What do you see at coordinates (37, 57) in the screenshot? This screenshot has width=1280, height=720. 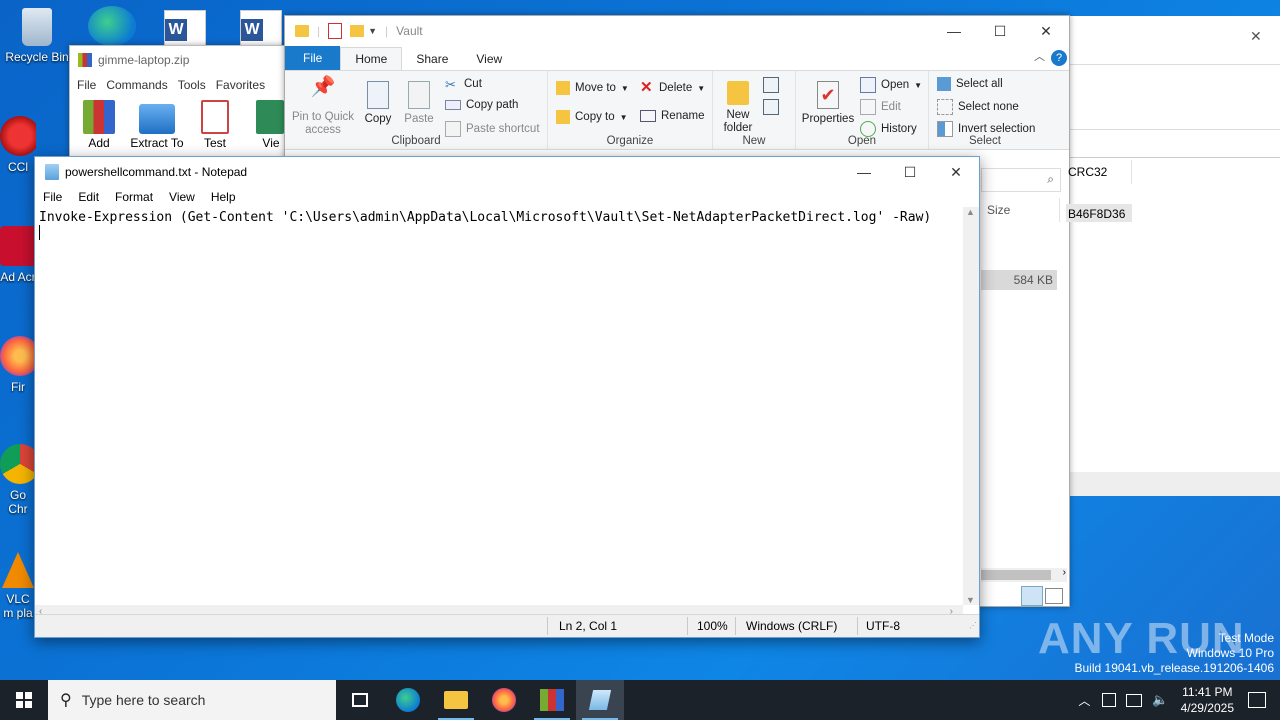 I see `desktop-icon-label: Recycle Bin` at bounding box center [37, 57].